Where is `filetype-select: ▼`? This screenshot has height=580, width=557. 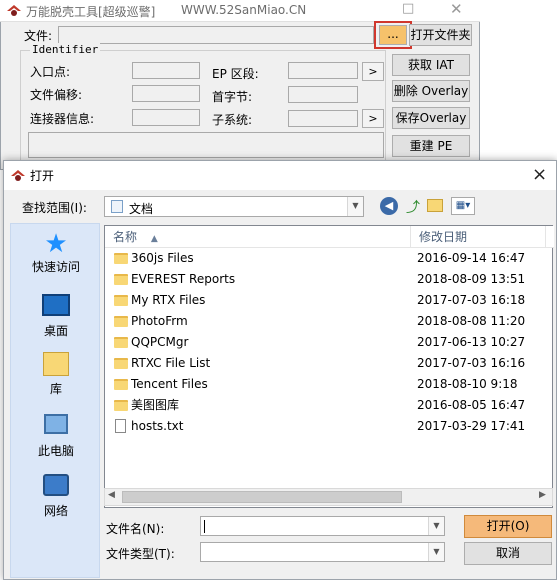
filetype-select: ▼ is located at coordinates (322, 552).